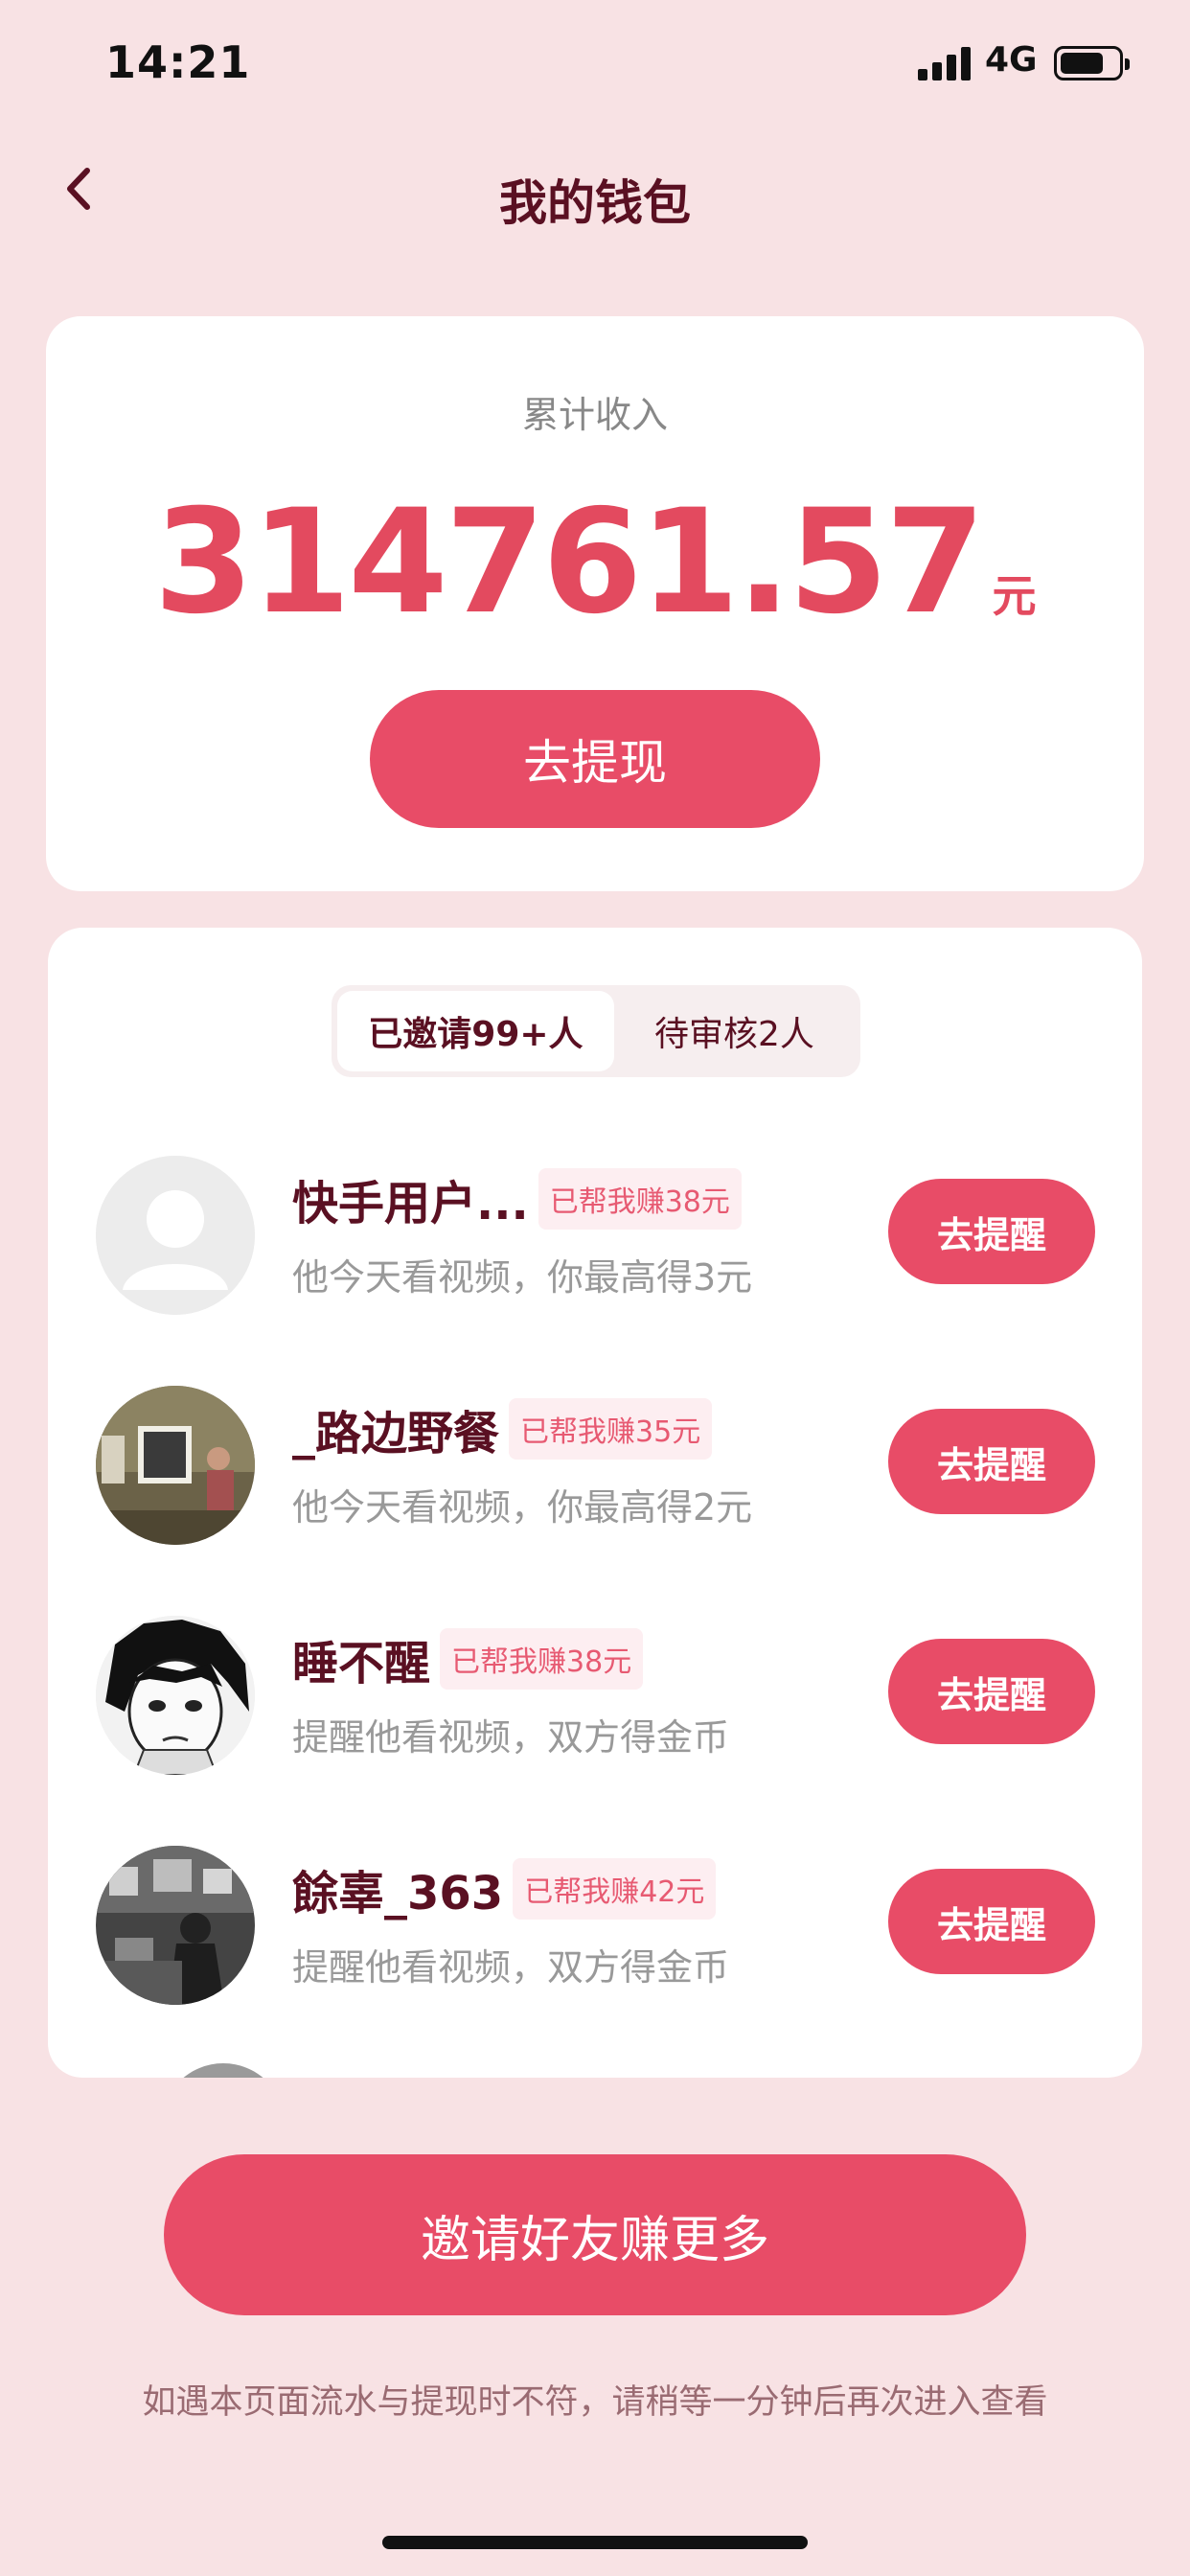  I want to click on friend-row: 睡不醒 已帮我赚38元 提醒他看视频，双方得金币 去提醒, so click(595, 1686).